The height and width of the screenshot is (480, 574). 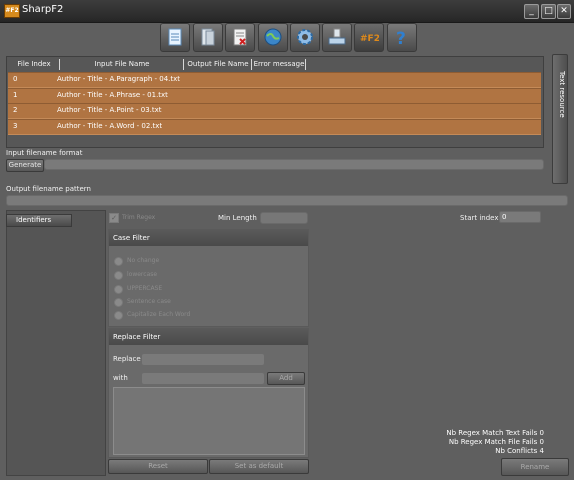 What do you see at coordinates (218, 64) in the screenshot?
I see `column-header-output: Output File Name` at bounding box center [218, 64].